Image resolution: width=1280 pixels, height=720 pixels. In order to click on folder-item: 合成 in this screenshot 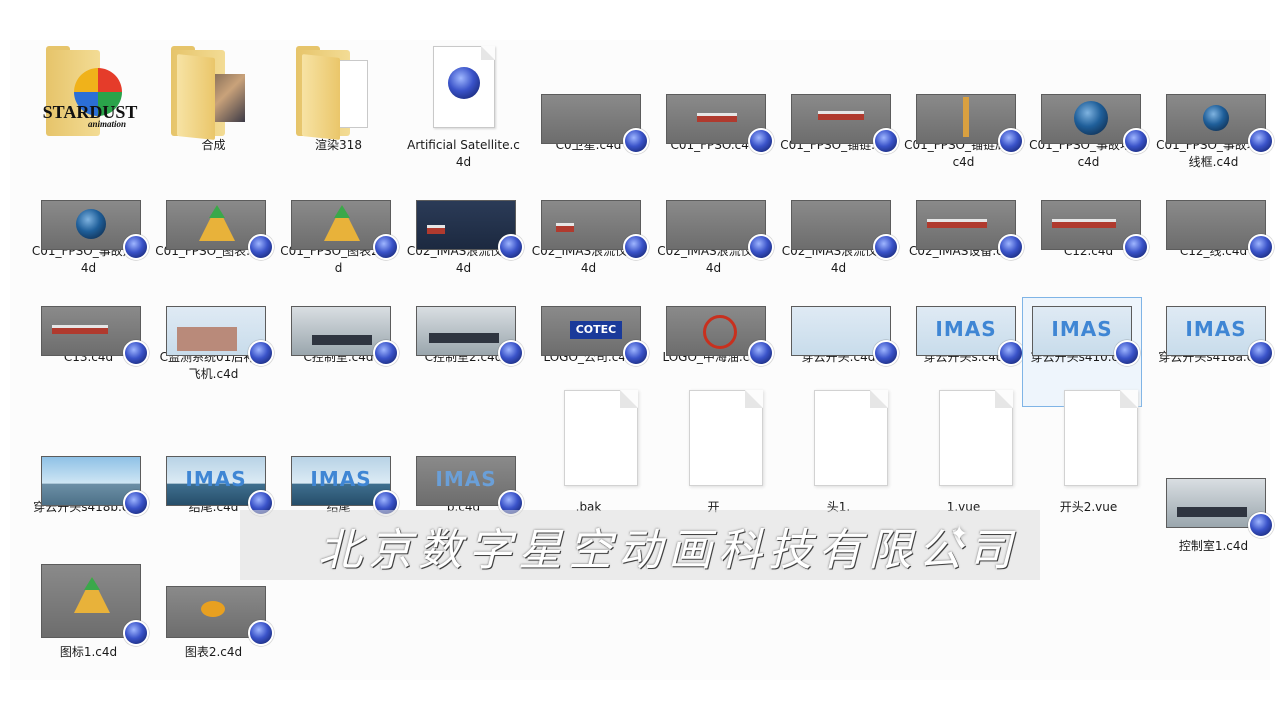, I will do `click(213, 97)`.